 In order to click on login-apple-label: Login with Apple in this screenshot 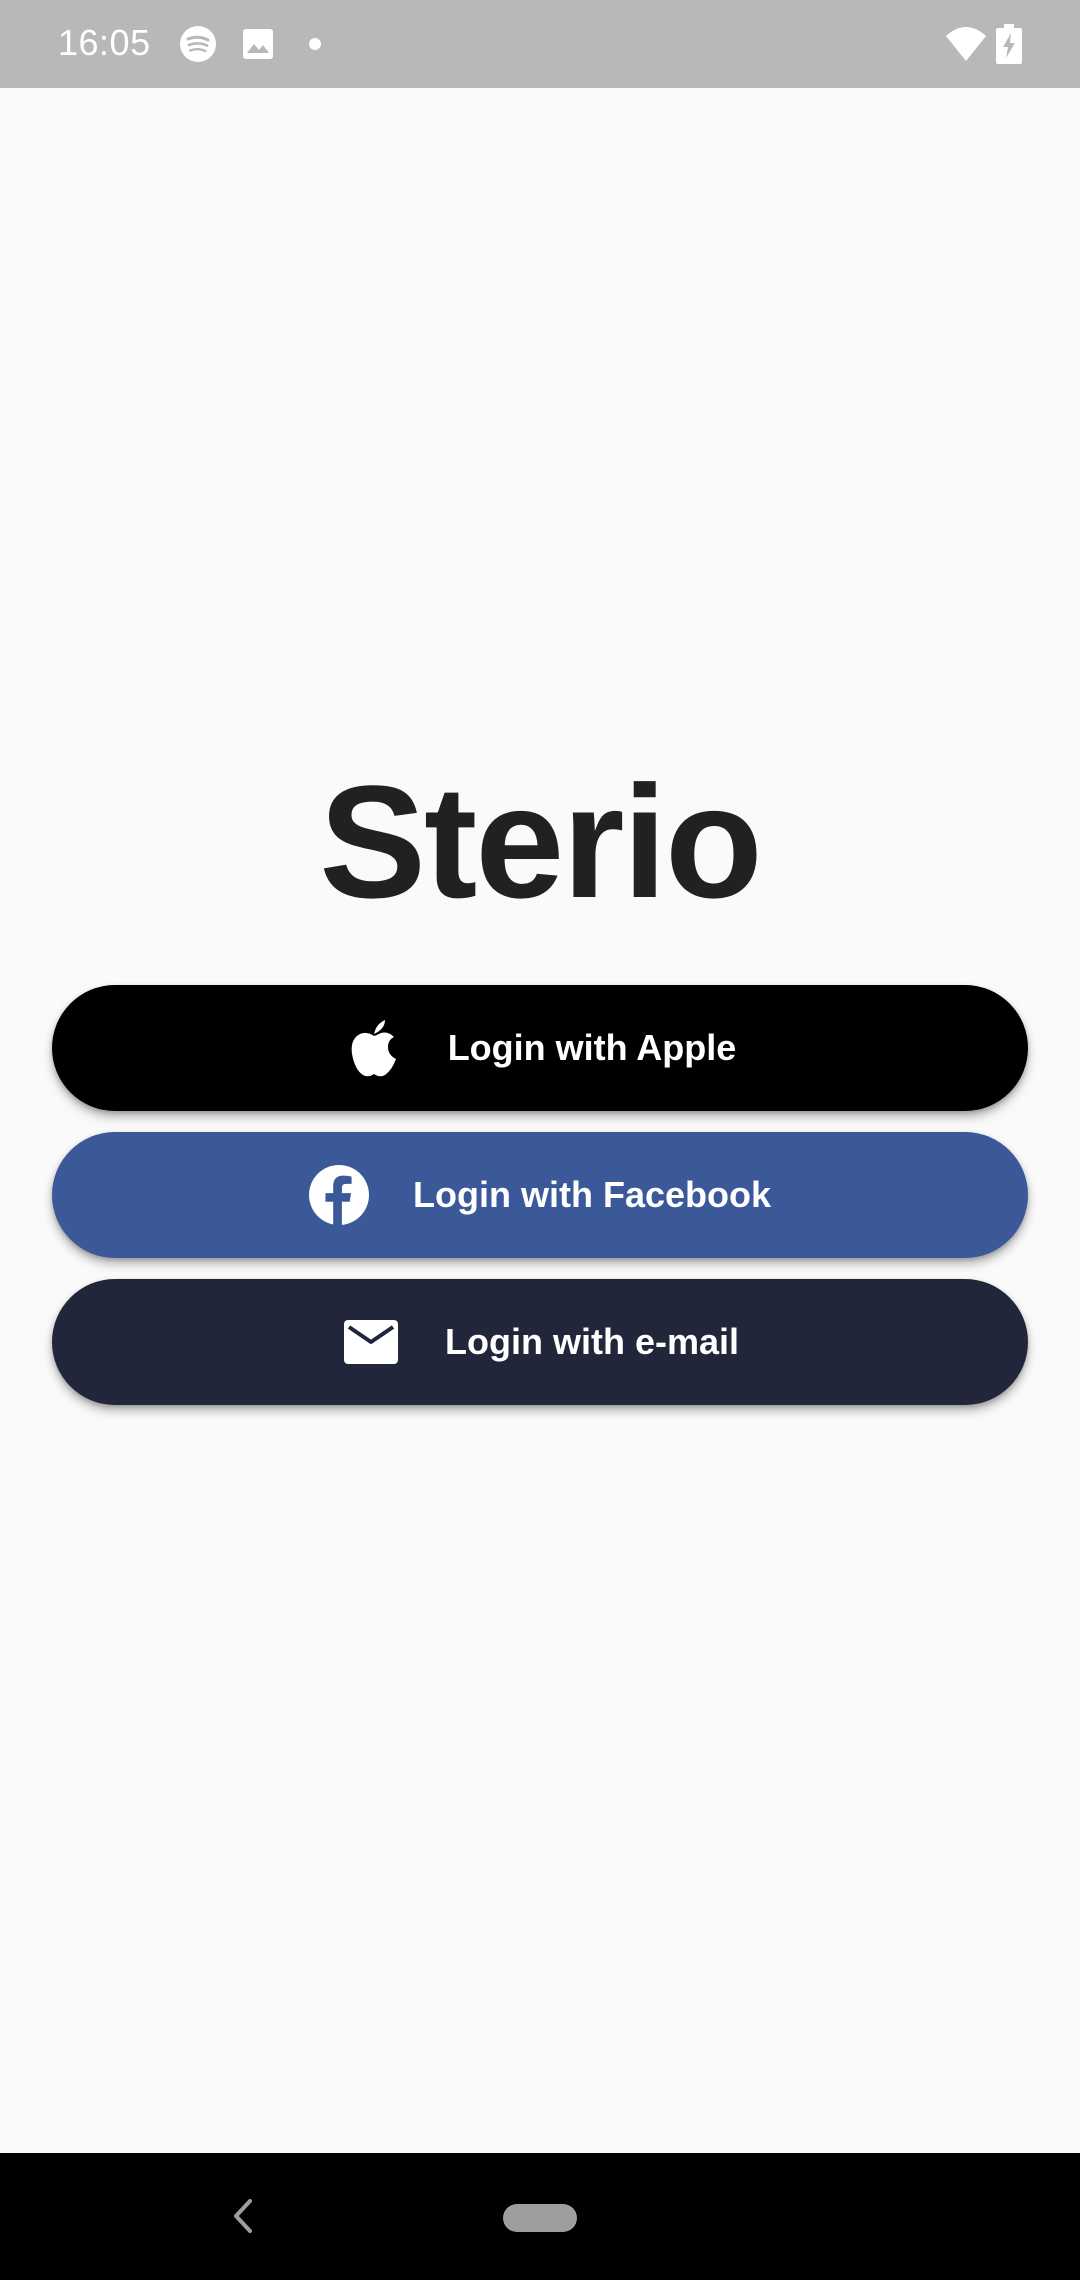, I will do `click(592, 1047)`.